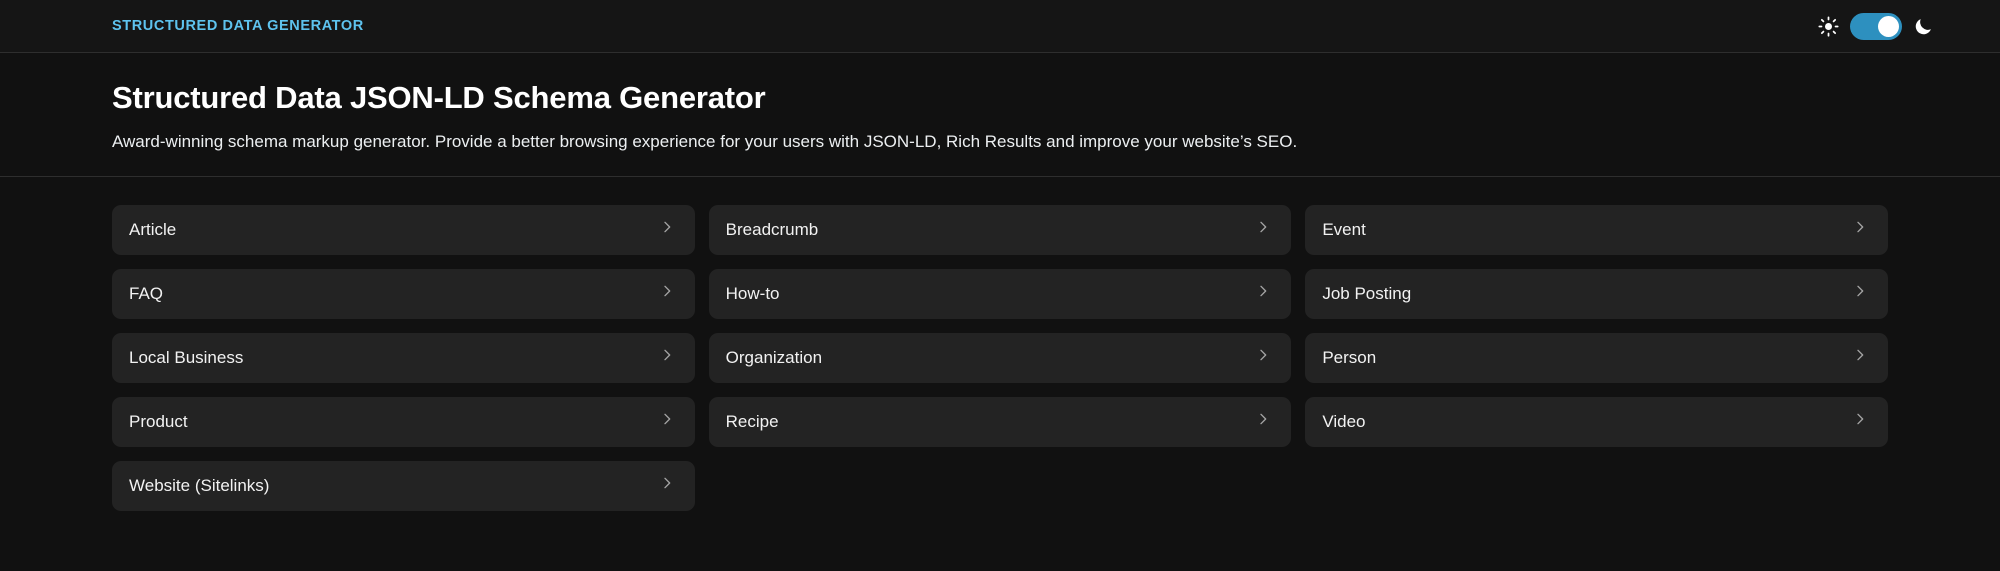 This screenshot has height=571, width=2000. I want to click on moon-icon, so click(1923, 26).